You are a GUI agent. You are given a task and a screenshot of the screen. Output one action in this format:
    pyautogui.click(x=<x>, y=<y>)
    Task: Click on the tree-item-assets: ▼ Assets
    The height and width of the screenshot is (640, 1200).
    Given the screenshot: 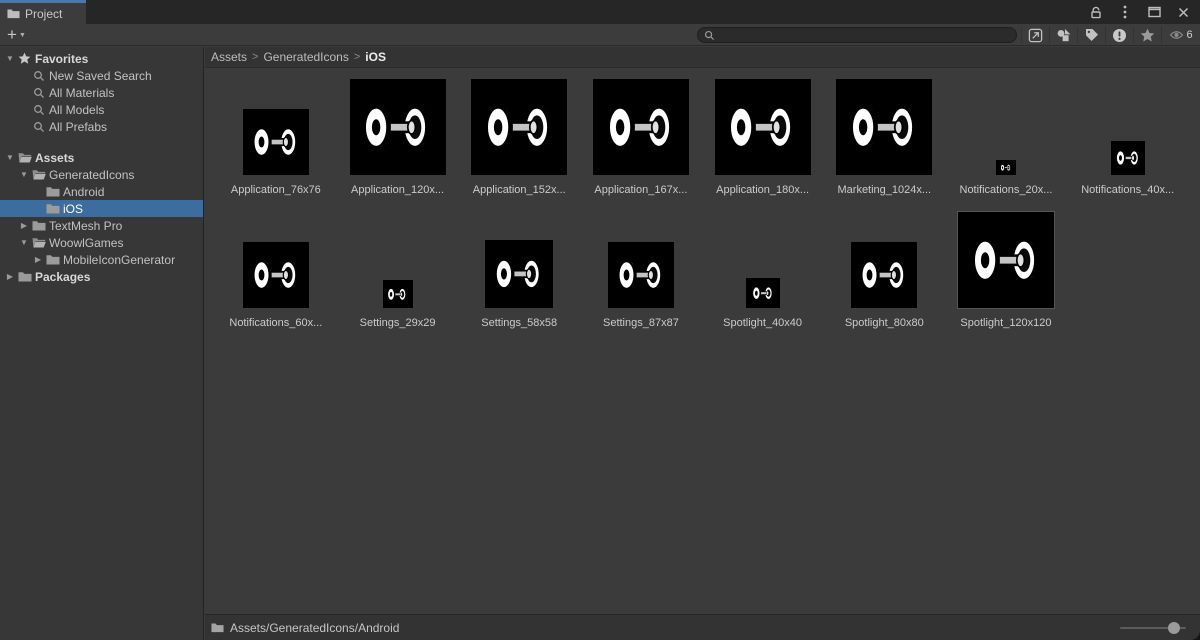 What is the action you would take?
    pyautogui.click(x=101, y=157)
    